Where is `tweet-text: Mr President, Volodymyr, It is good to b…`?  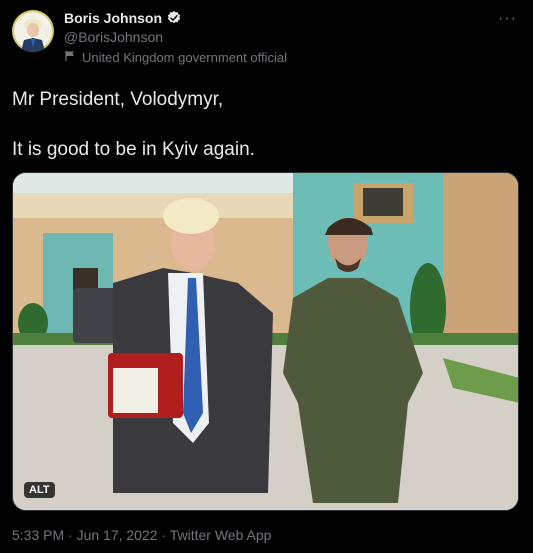
tweet-text: Mr President, Volodymyr, It is good to b… is located at coordinates (133, 124).